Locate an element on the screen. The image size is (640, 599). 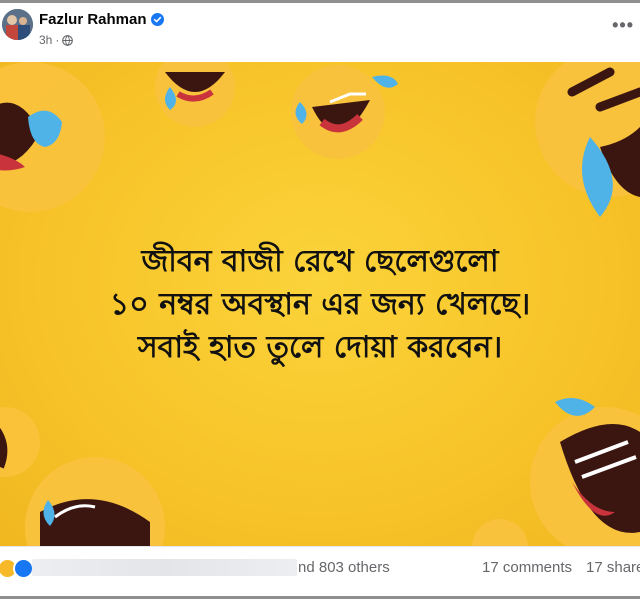
emoji-laughing-top-center is located at coordinates (195, 94).